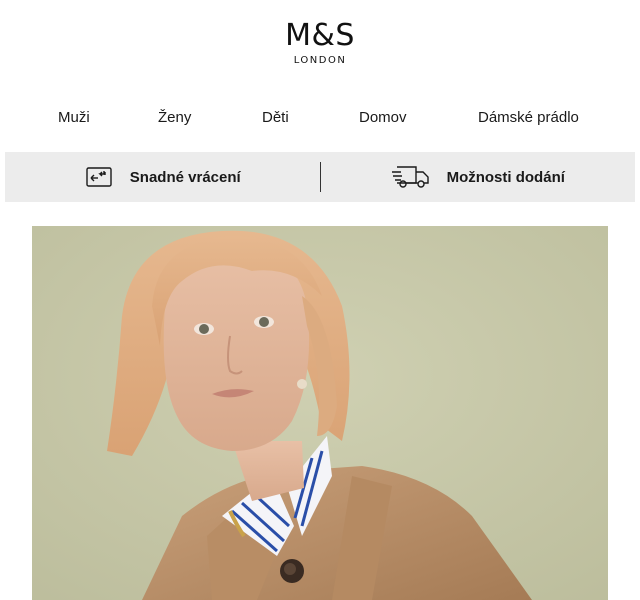  What do you see at coordinates (185, 177) in the screenshot?
I see `easy-returns-label: Snadné vrácení` at bounding box center [185, 177].